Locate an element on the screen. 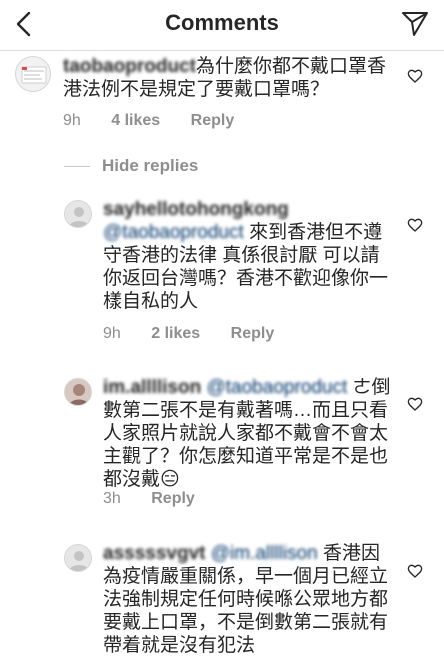 Image resolution: width=444 pixels, height=657 pixels. comment-meta: 9h 4 likes Reply is located at coordinates (161, 121).